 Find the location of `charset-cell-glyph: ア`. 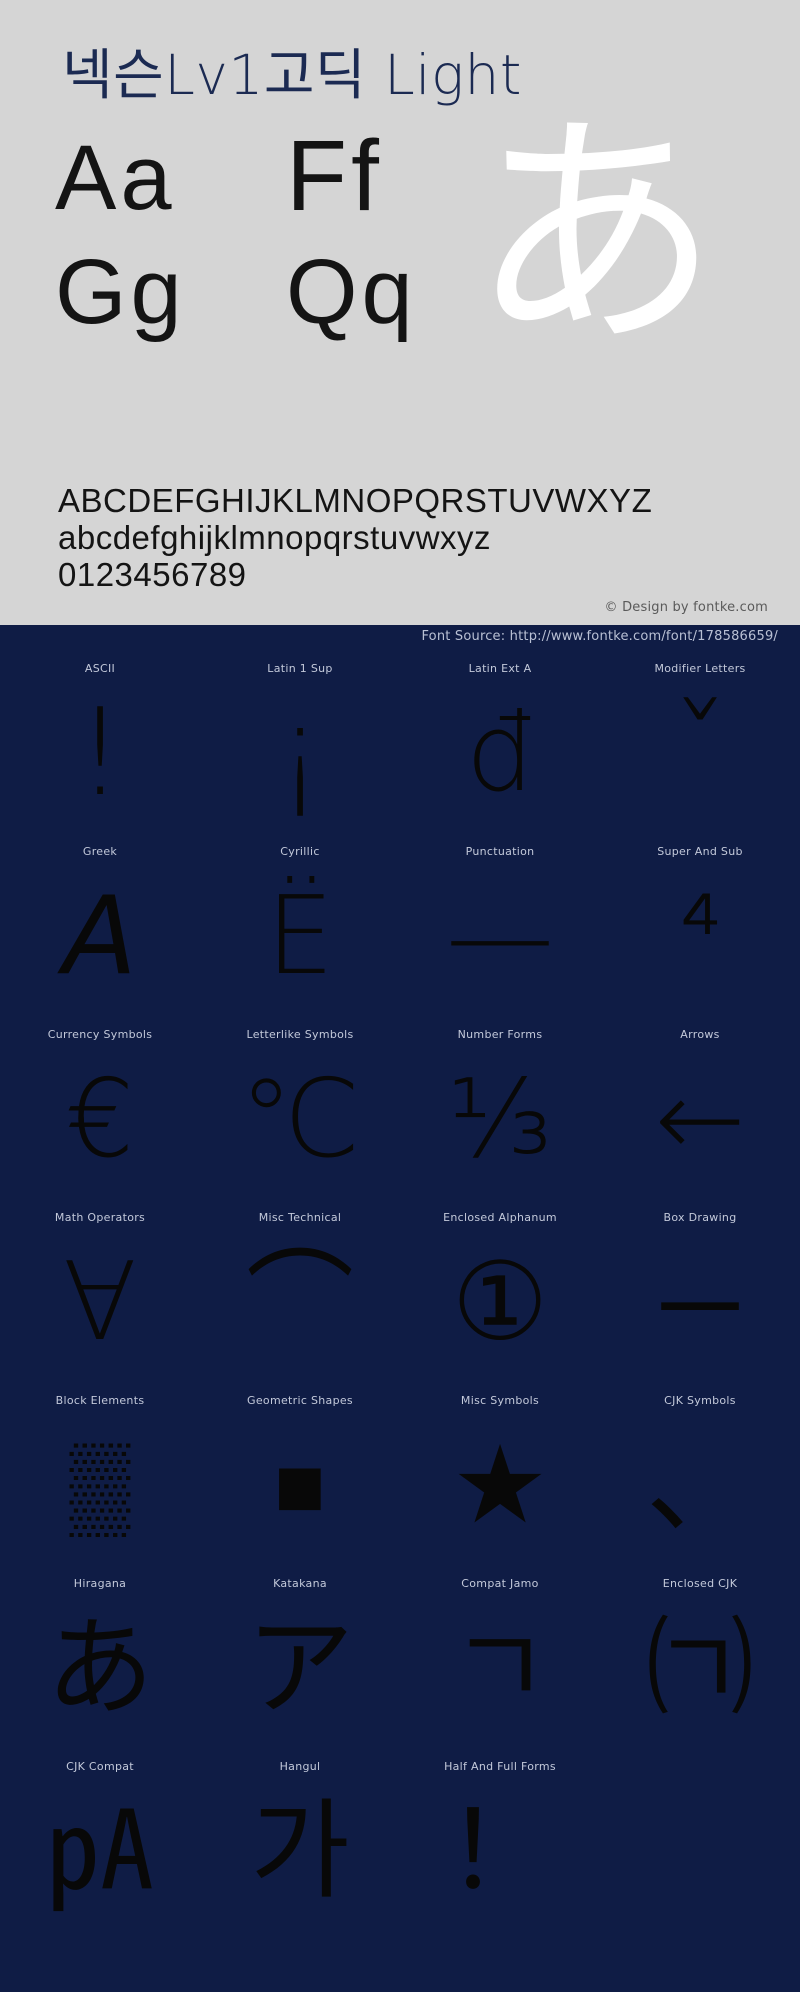

charset-cell-glyph: ア is located at coordinates (299, 1668).